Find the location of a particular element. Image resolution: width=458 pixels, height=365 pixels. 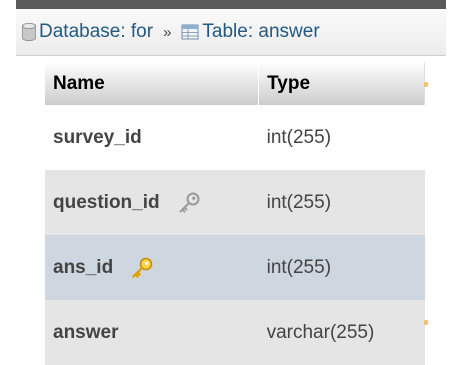

index-key-icon is located at coordinates (189, 203).